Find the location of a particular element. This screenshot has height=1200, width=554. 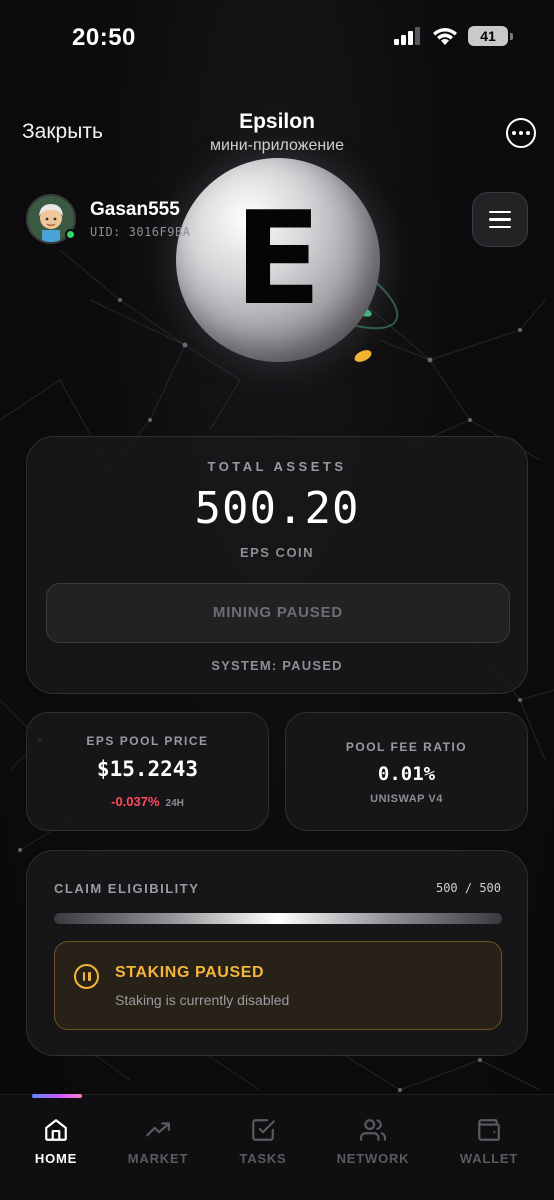

staking-title: STAKING PAUSED is located at coordinates (190, 972).